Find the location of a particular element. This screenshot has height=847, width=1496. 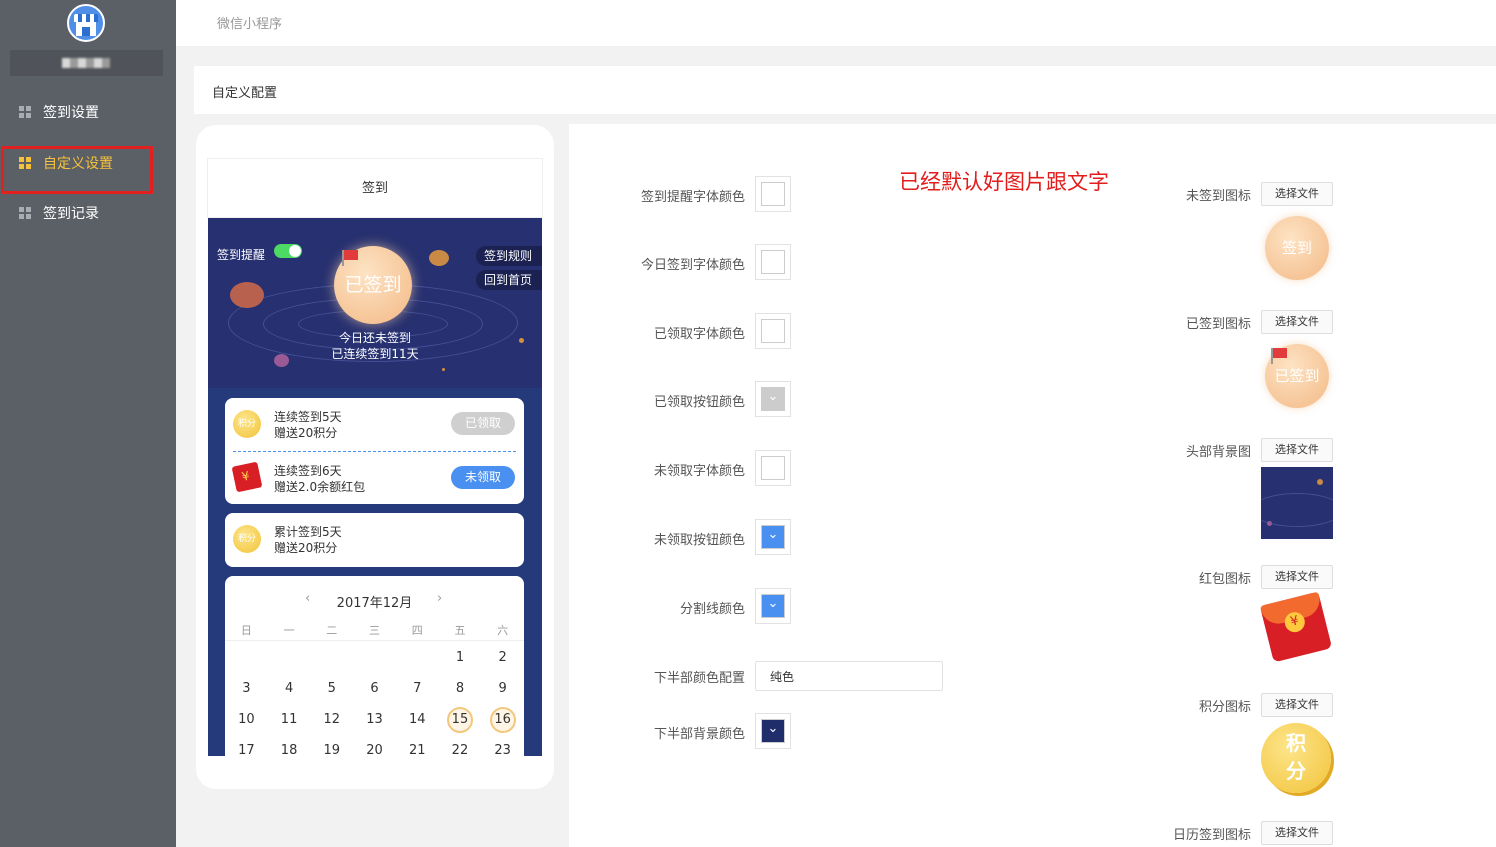

weekday: 二 is located at coordinates (332, 630).